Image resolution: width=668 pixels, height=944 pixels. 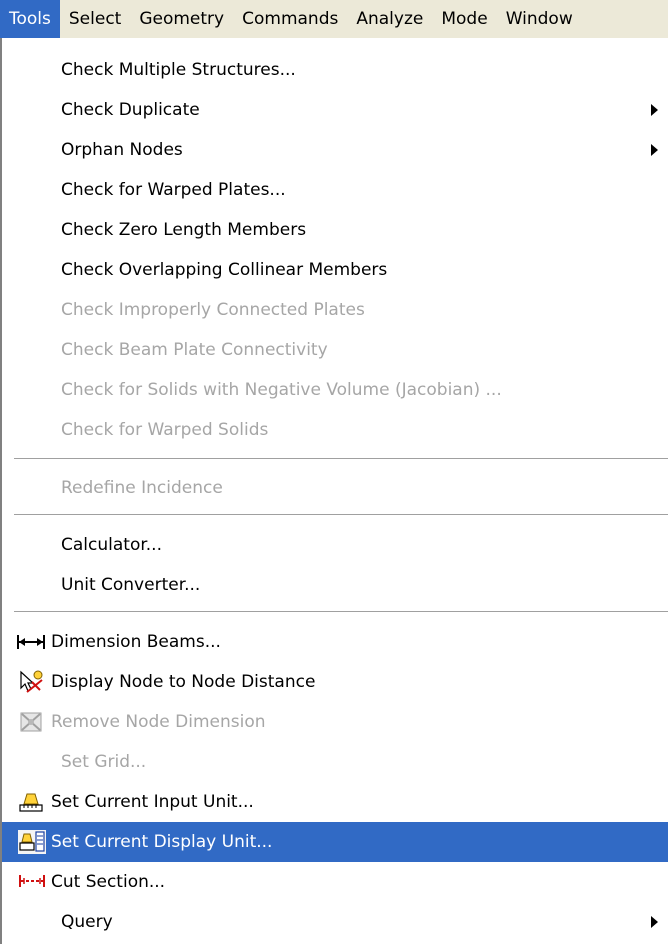 I want to click on menu-item-label: Check Beam Plate Connectivity, so click(x=194, y=350).